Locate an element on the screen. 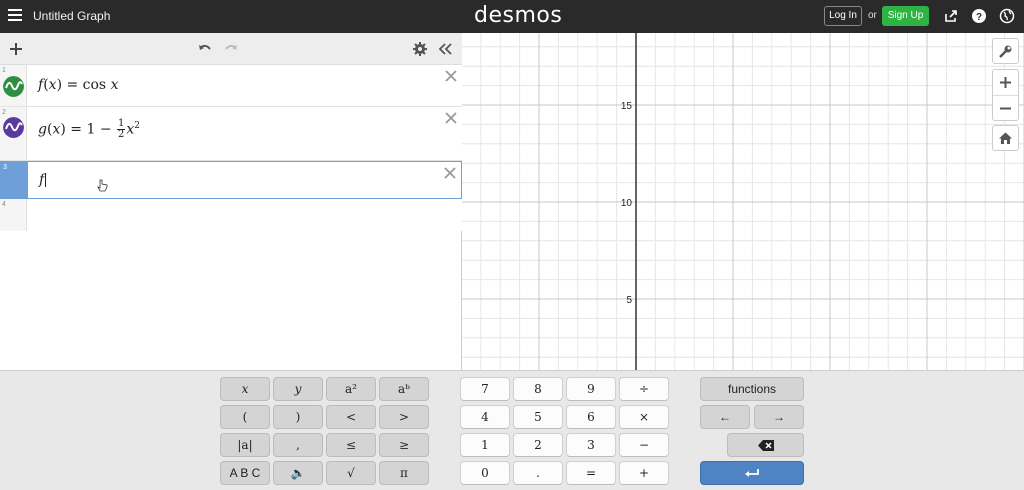  expression-input: f is located at coordinates (43, 180).